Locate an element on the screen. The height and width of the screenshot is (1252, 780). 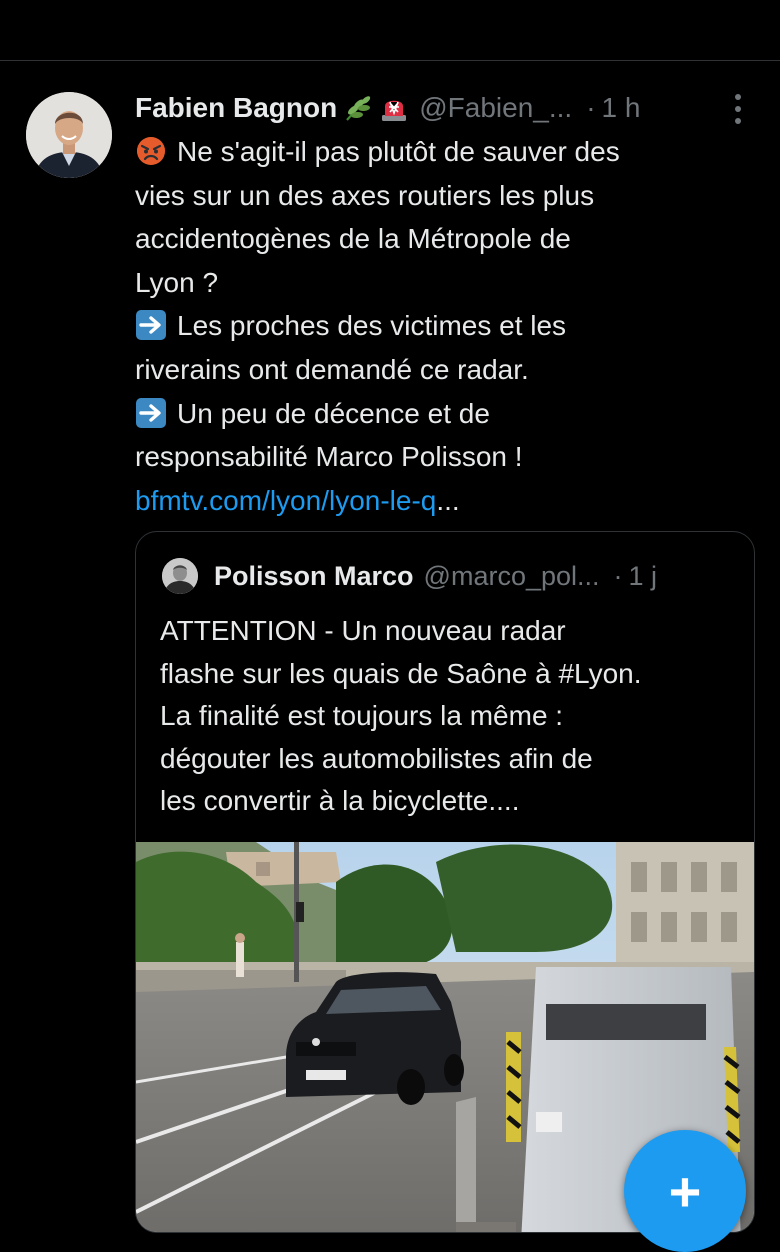
tweet-line: vies sur un des axes routiers les plus is located at coordinates (365, 195).